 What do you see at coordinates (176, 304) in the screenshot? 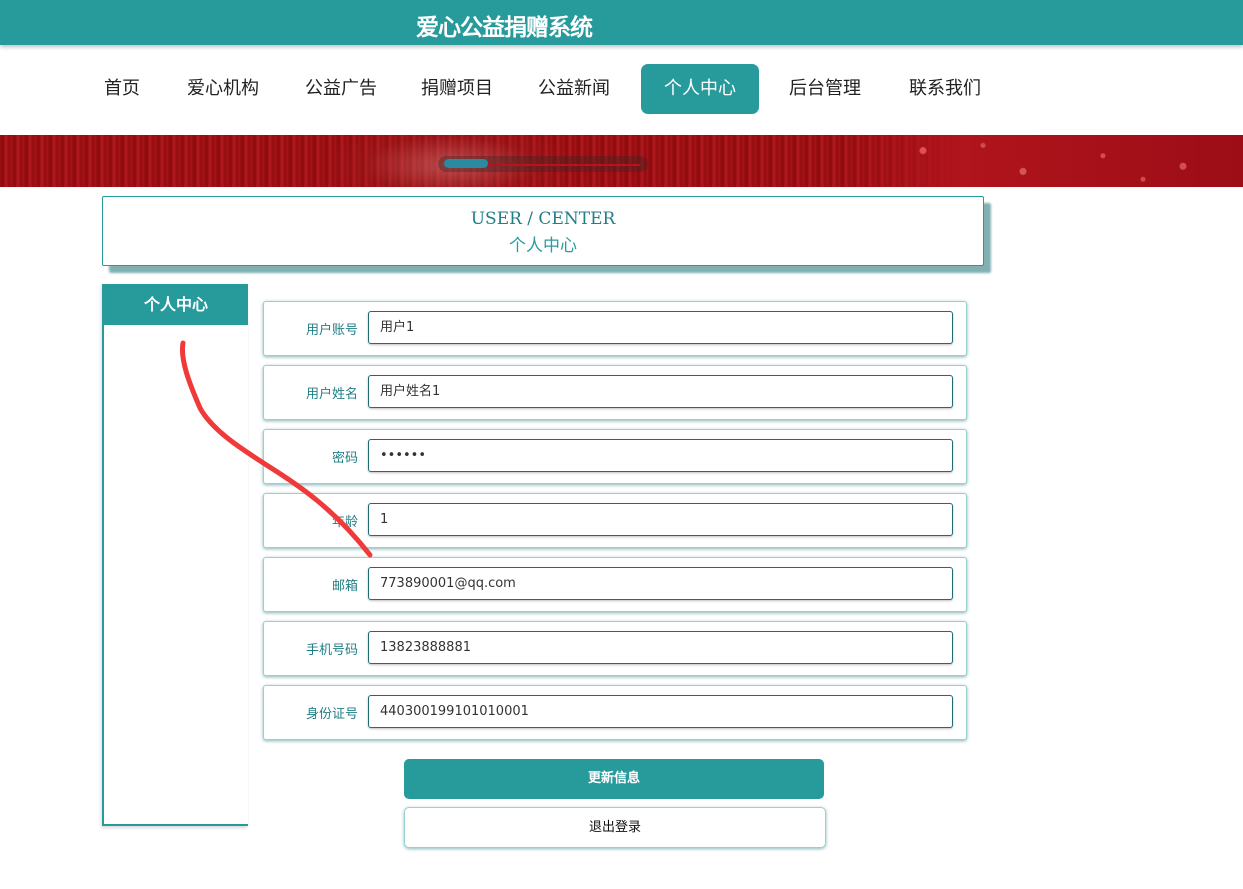
I see `sidebar-item-user-center: 个人中心` at bounding box center [176, 304].